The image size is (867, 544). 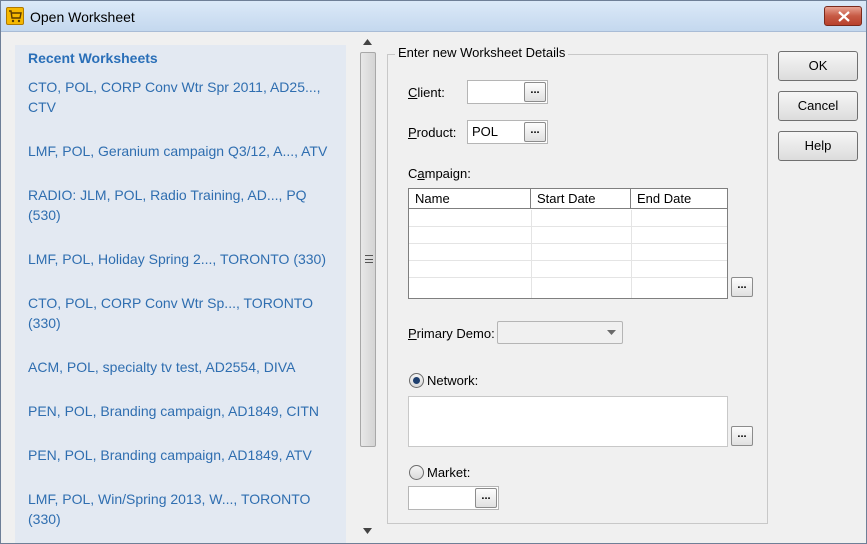 I want to click on recent-worksheets-heading: Recent Worksheets, so click(x=93, y=58).